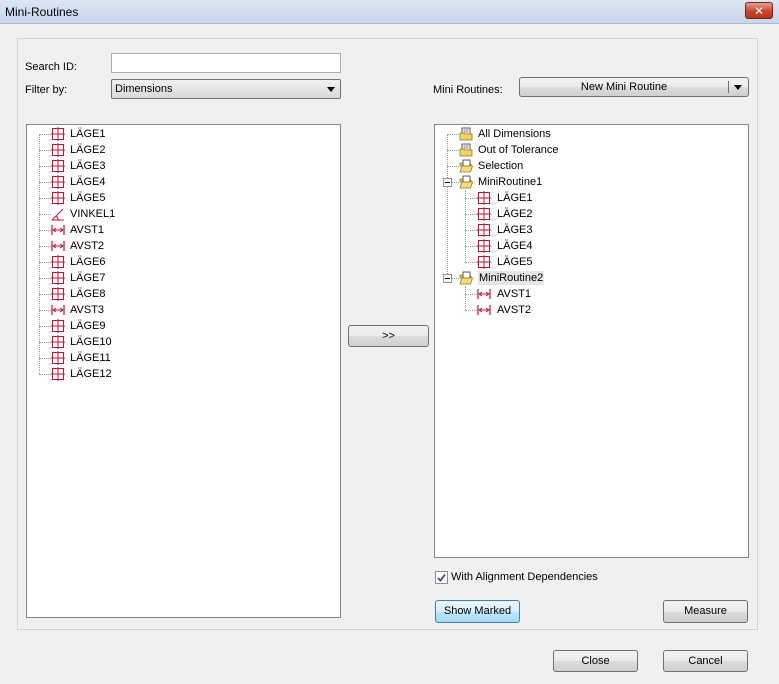 The height and width of the screenshot is (684, 779). Describe the element at coordinates (183, 262) in the screenshot. I see `tree-item: LÄGE6` at that location.